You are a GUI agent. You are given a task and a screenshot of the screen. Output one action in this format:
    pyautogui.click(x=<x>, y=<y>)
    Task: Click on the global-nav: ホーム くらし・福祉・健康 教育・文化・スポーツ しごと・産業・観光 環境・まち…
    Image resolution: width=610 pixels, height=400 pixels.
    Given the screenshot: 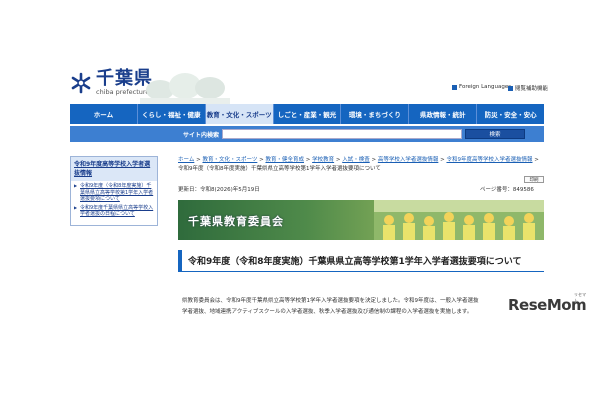 What is the action you would take?
    pyautogui.click(x=307, y=114)
    